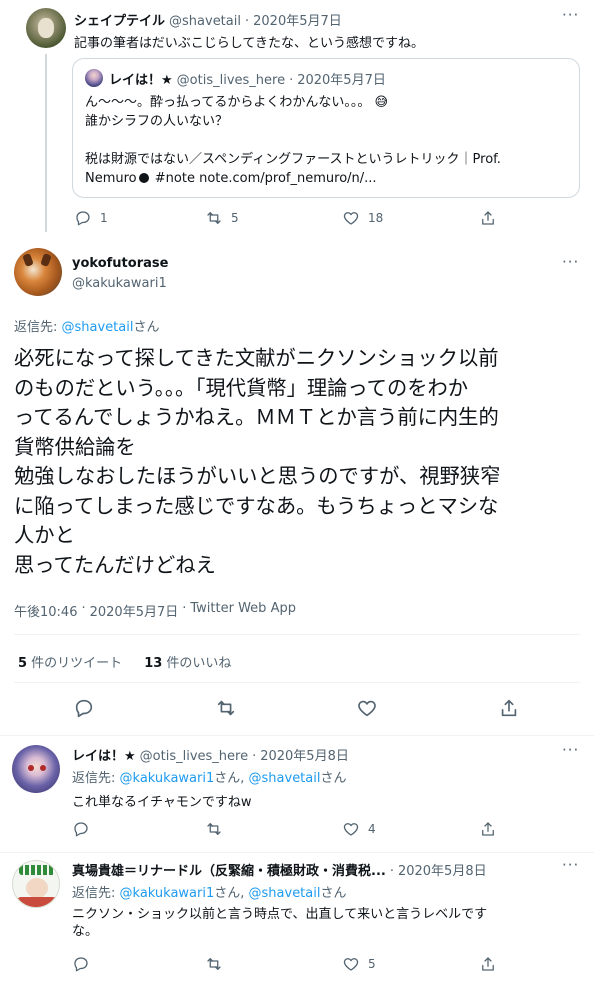 The width and height of the screenshot is (594, 981). Describe the element at coordinates (38, 327) in the screenshot. I see `main-reply-prefix: 返信先:` at that location.